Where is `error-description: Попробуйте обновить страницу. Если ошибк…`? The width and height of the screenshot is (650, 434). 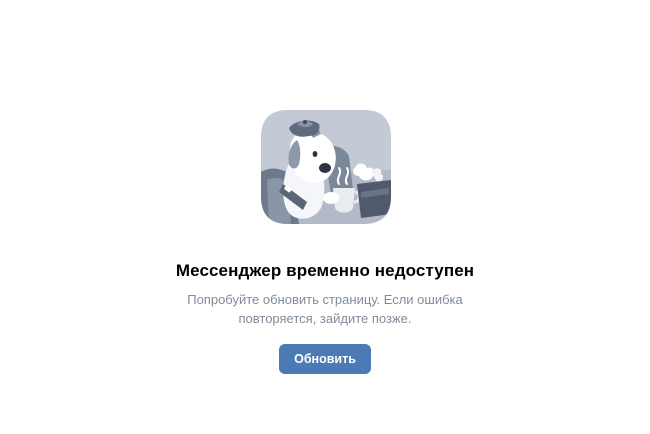
error-description: Попробуйте обновить страницу. Если ошибк… is located at coordinates (325, 309).